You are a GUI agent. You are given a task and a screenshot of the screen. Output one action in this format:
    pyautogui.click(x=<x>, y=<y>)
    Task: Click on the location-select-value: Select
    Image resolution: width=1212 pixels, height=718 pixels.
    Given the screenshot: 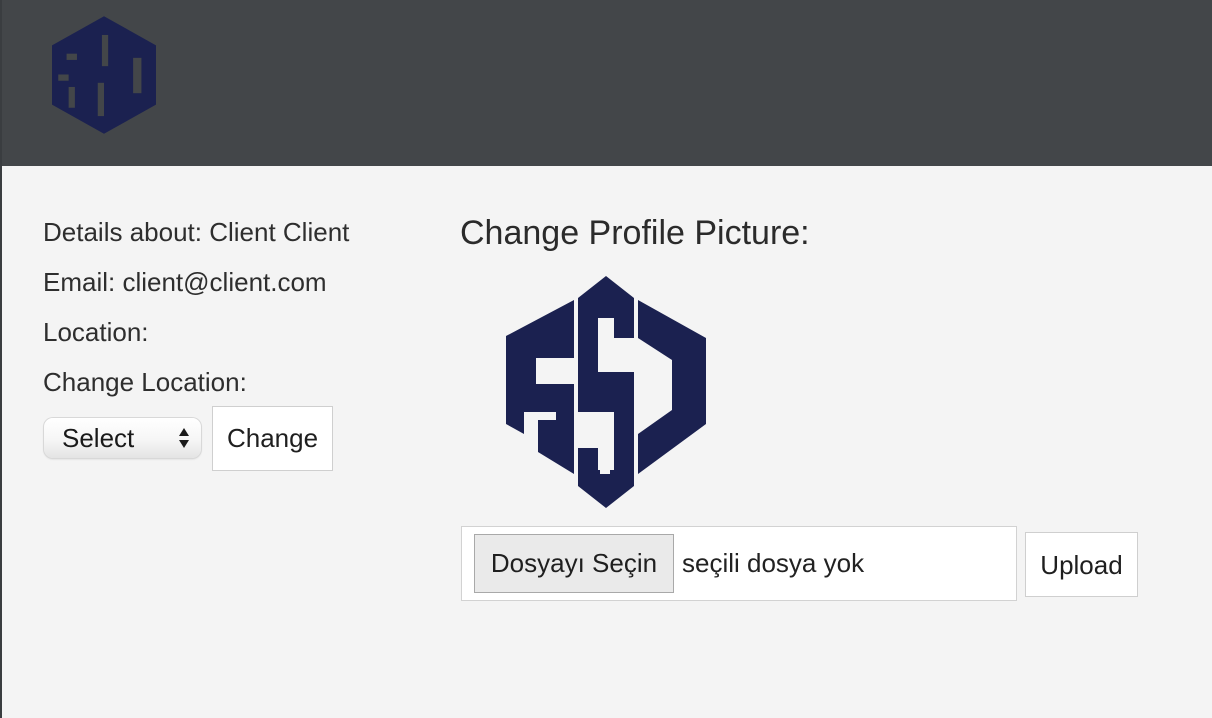 What is the action you would take?
    pyautogui.click(x=98, y=438)
    